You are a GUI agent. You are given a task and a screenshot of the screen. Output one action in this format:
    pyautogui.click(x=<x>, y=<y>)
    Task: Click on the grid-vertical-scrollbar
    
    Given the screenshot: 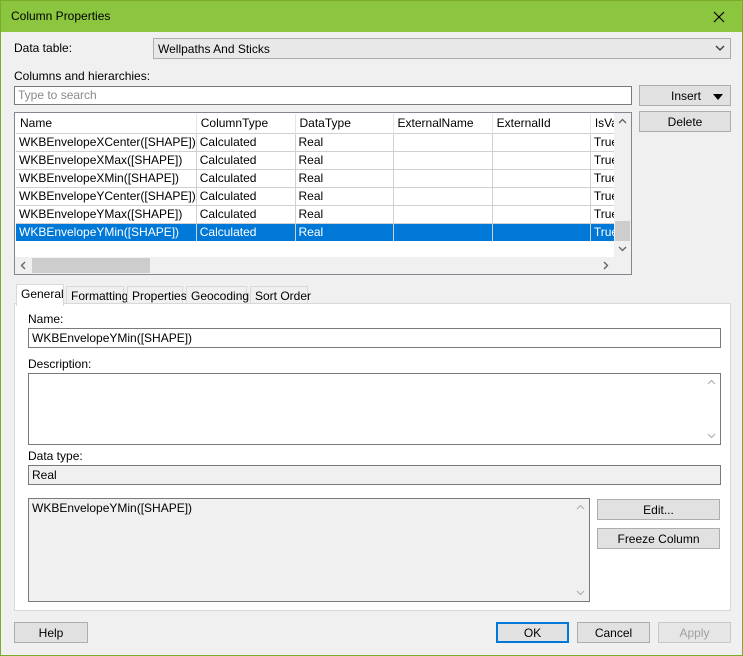 What is the action you would take?
    pyautogui.click(x=622, y=185)
    